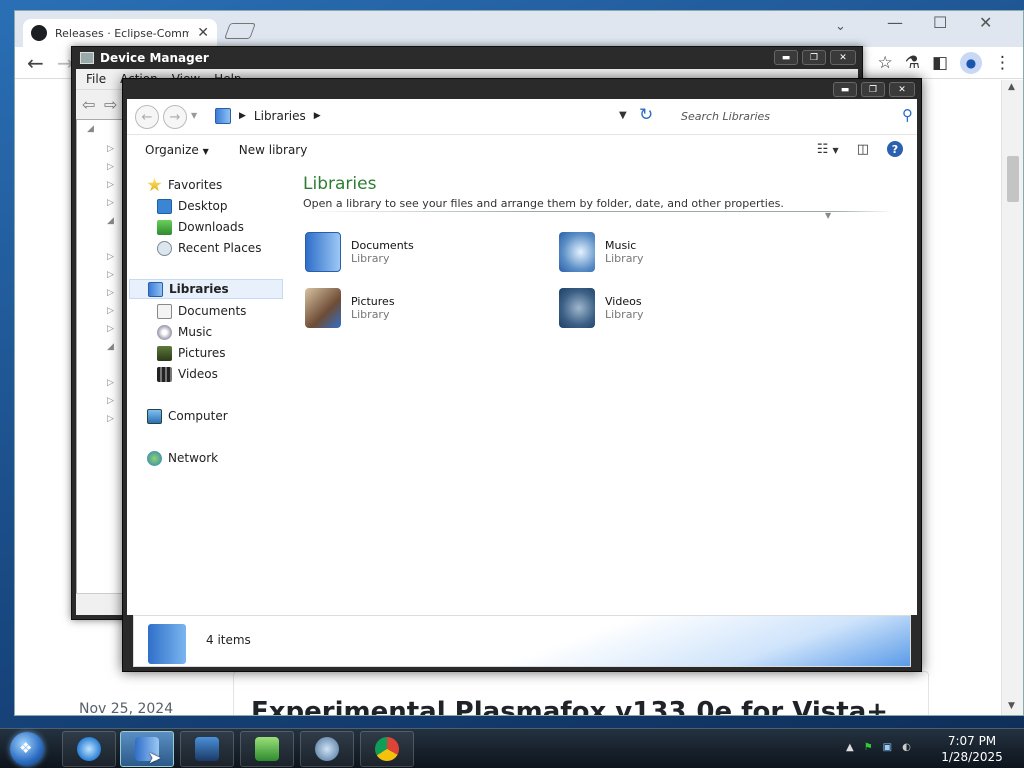 This screenshot has width=1024, height=768. I want to click on tree-root-expander: ◢, so click(90, 129).